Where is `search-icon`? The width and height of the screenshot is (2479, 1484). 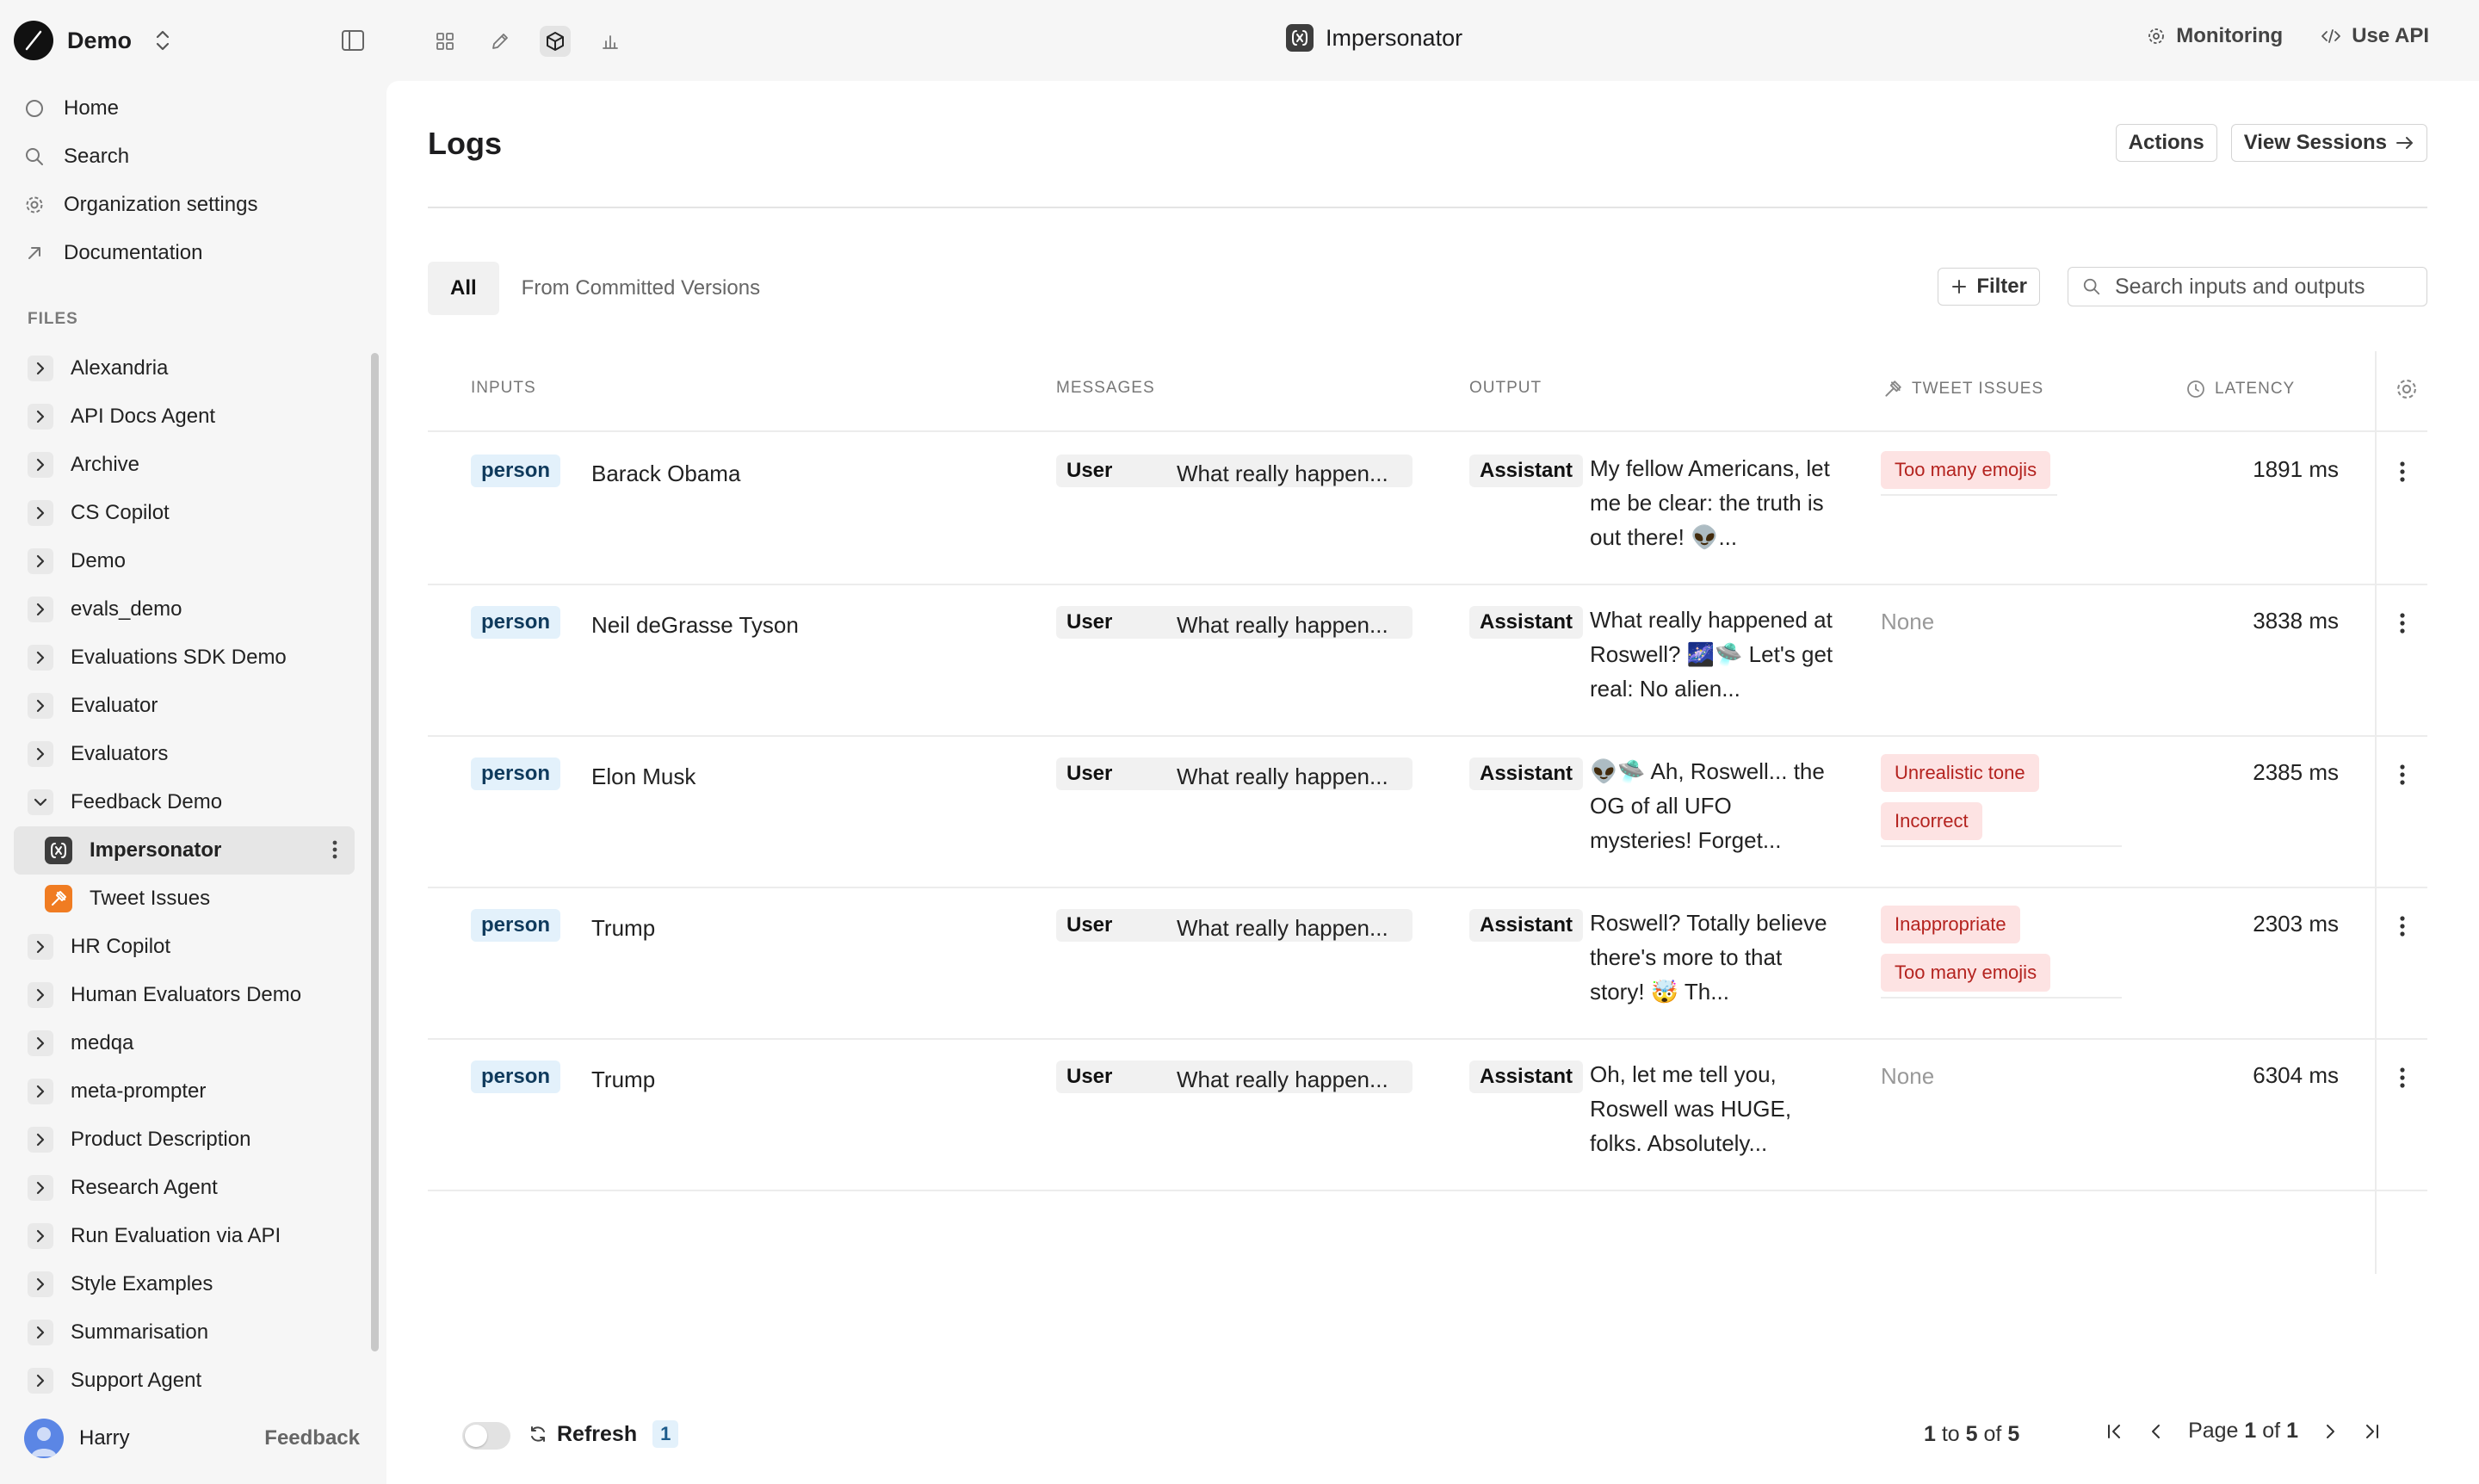 search-icon is located at coordinates (37, 156).